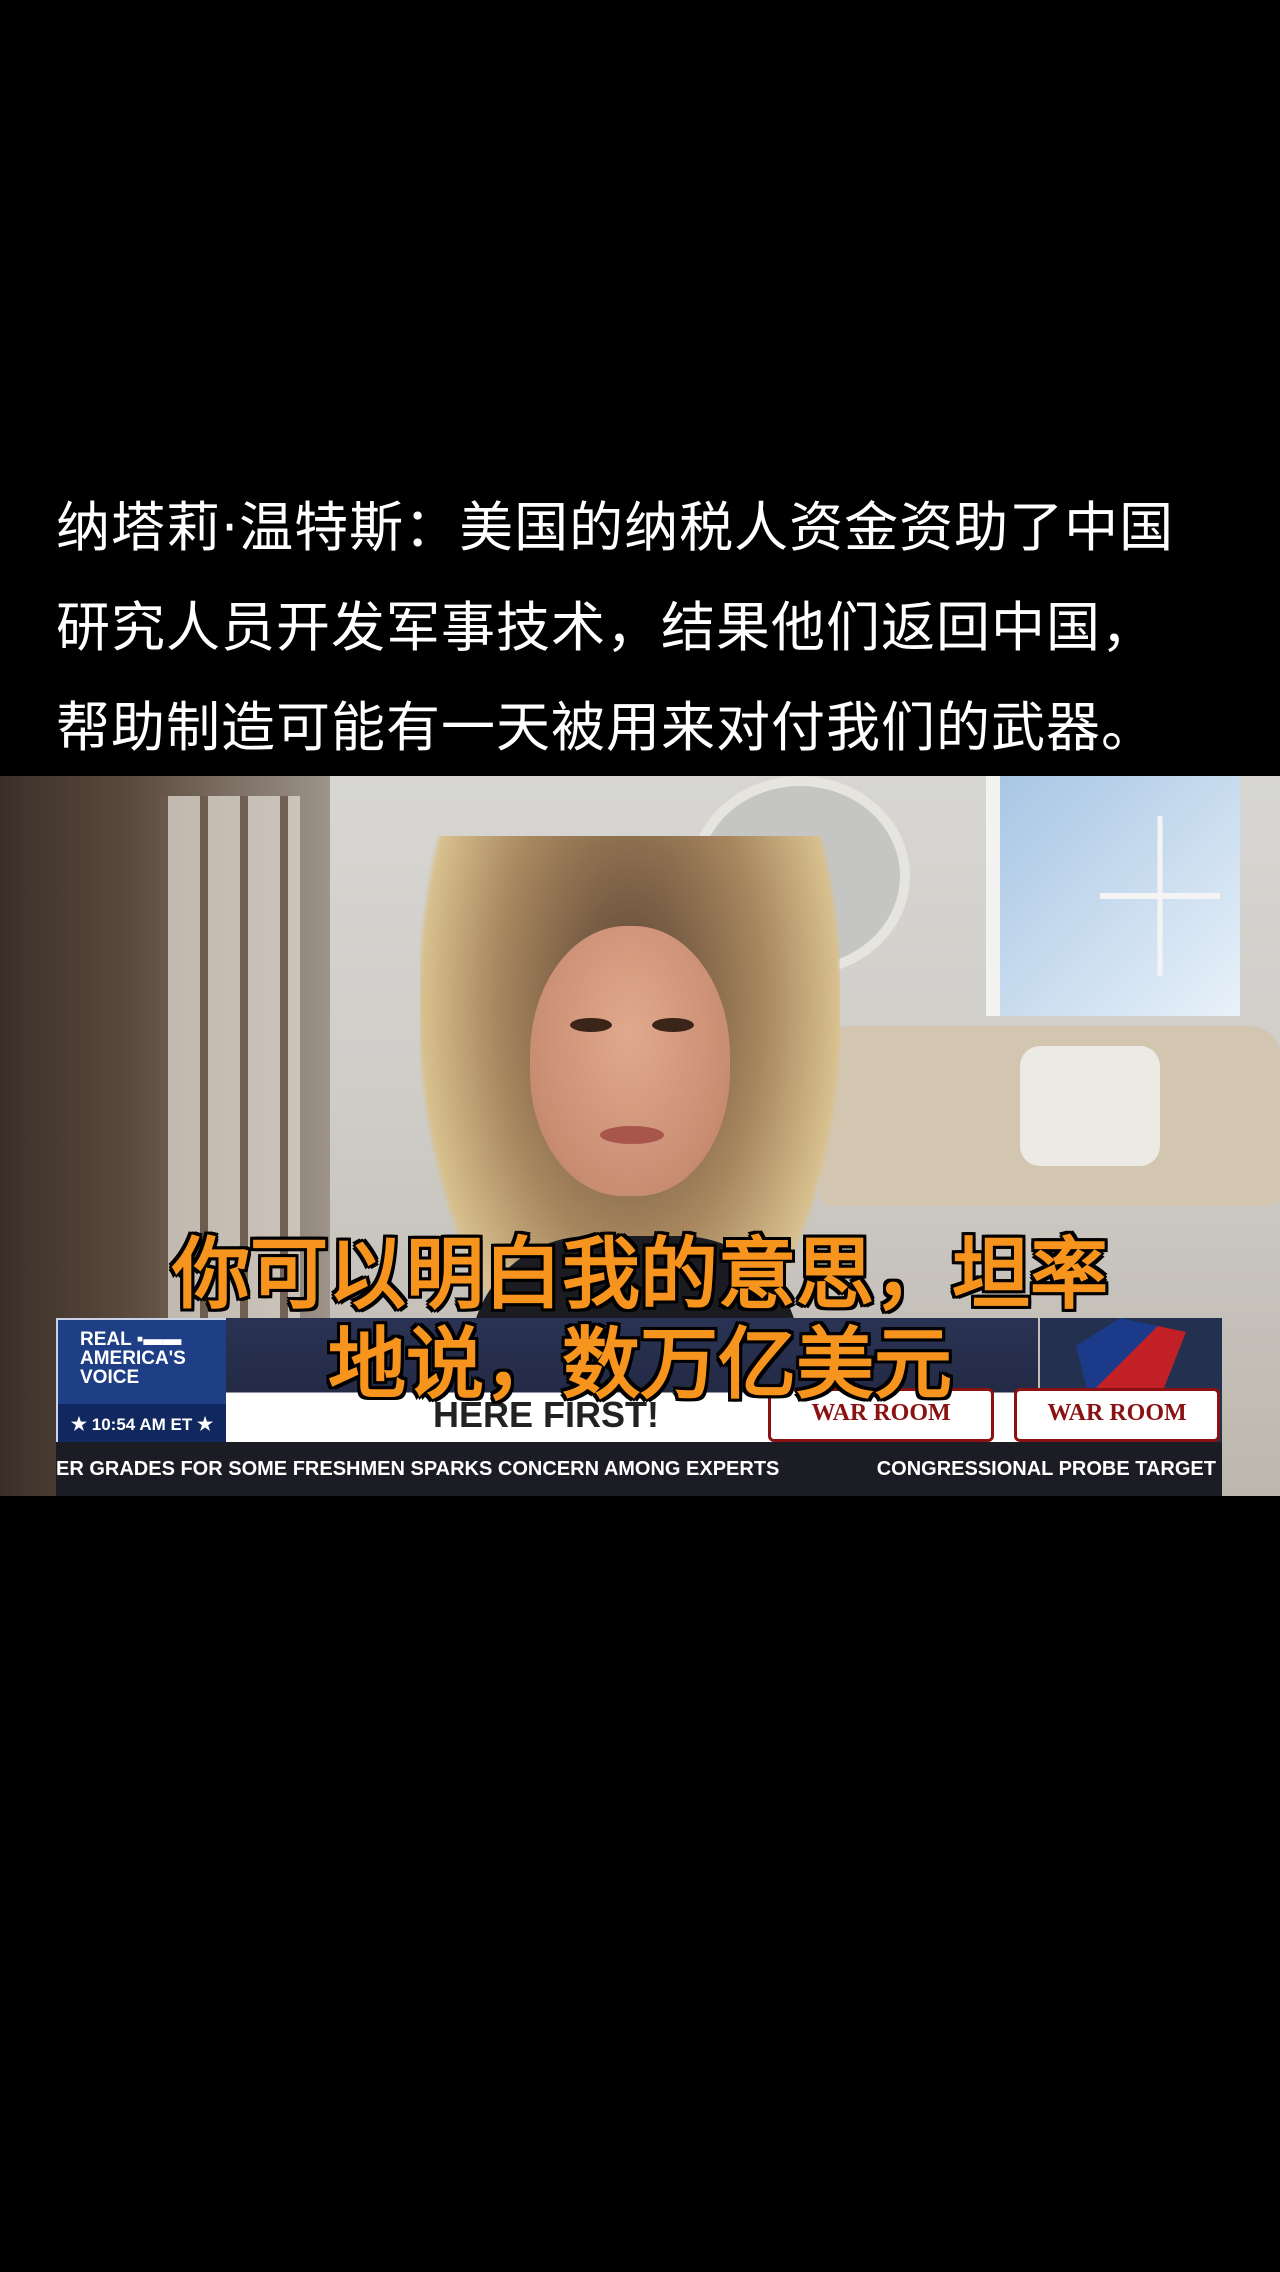 This screenshot has height=2272, width=1280. Describe the element at coordinates (1160, 896) in the screenshot. I see `window-grid` at that location.